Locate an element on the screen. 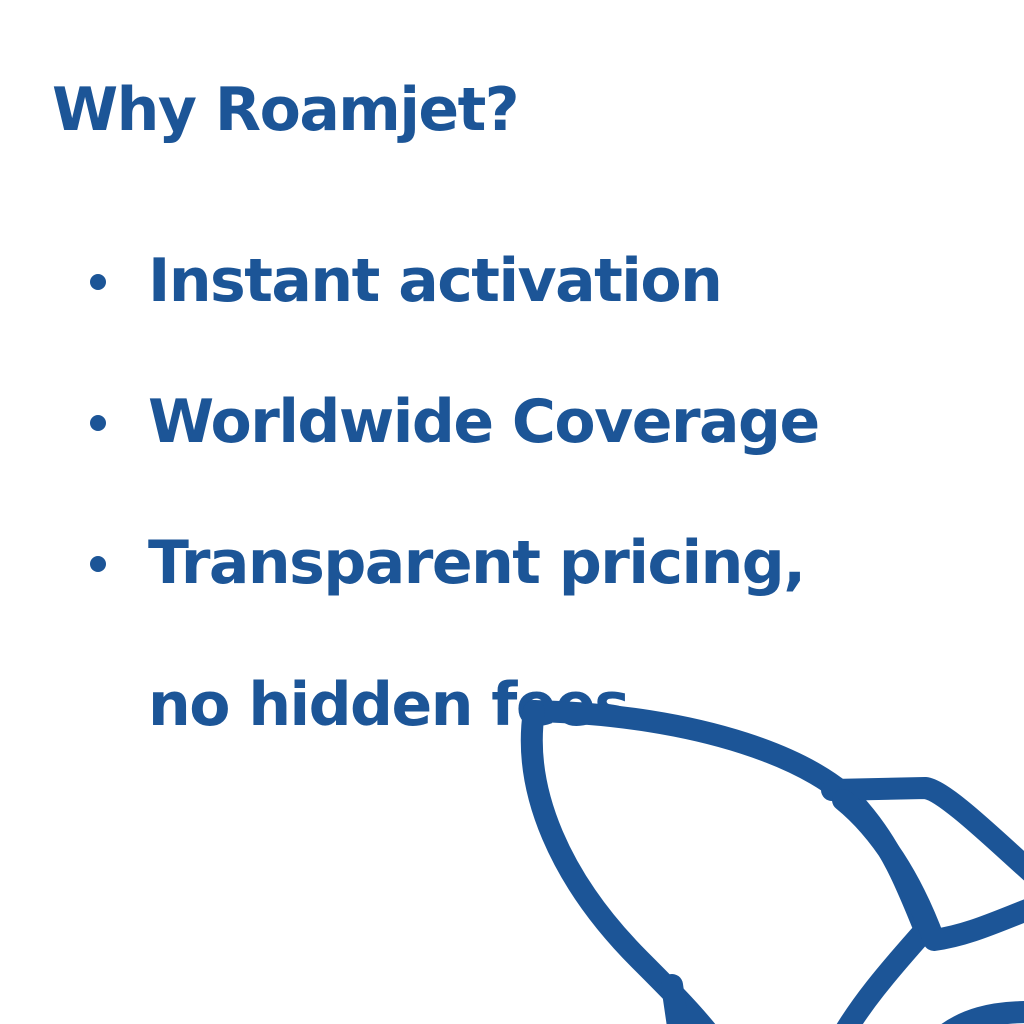 The image size is (1024, 1024). feature-item-instant-activation: Instant activation is located at coordinates (414, 281).